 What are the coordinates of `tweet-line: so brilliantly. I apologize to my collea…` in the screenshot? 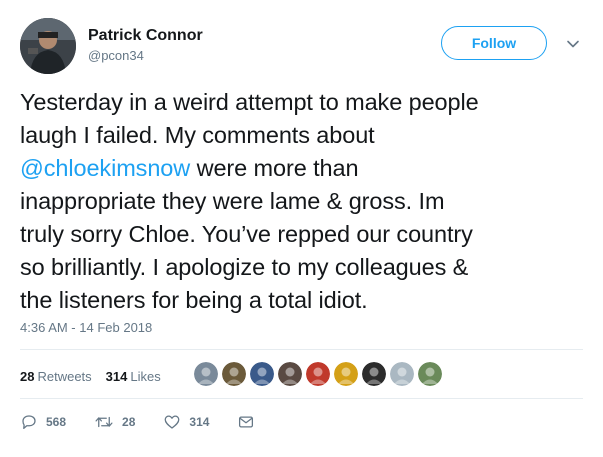 It's located at (302, 267).